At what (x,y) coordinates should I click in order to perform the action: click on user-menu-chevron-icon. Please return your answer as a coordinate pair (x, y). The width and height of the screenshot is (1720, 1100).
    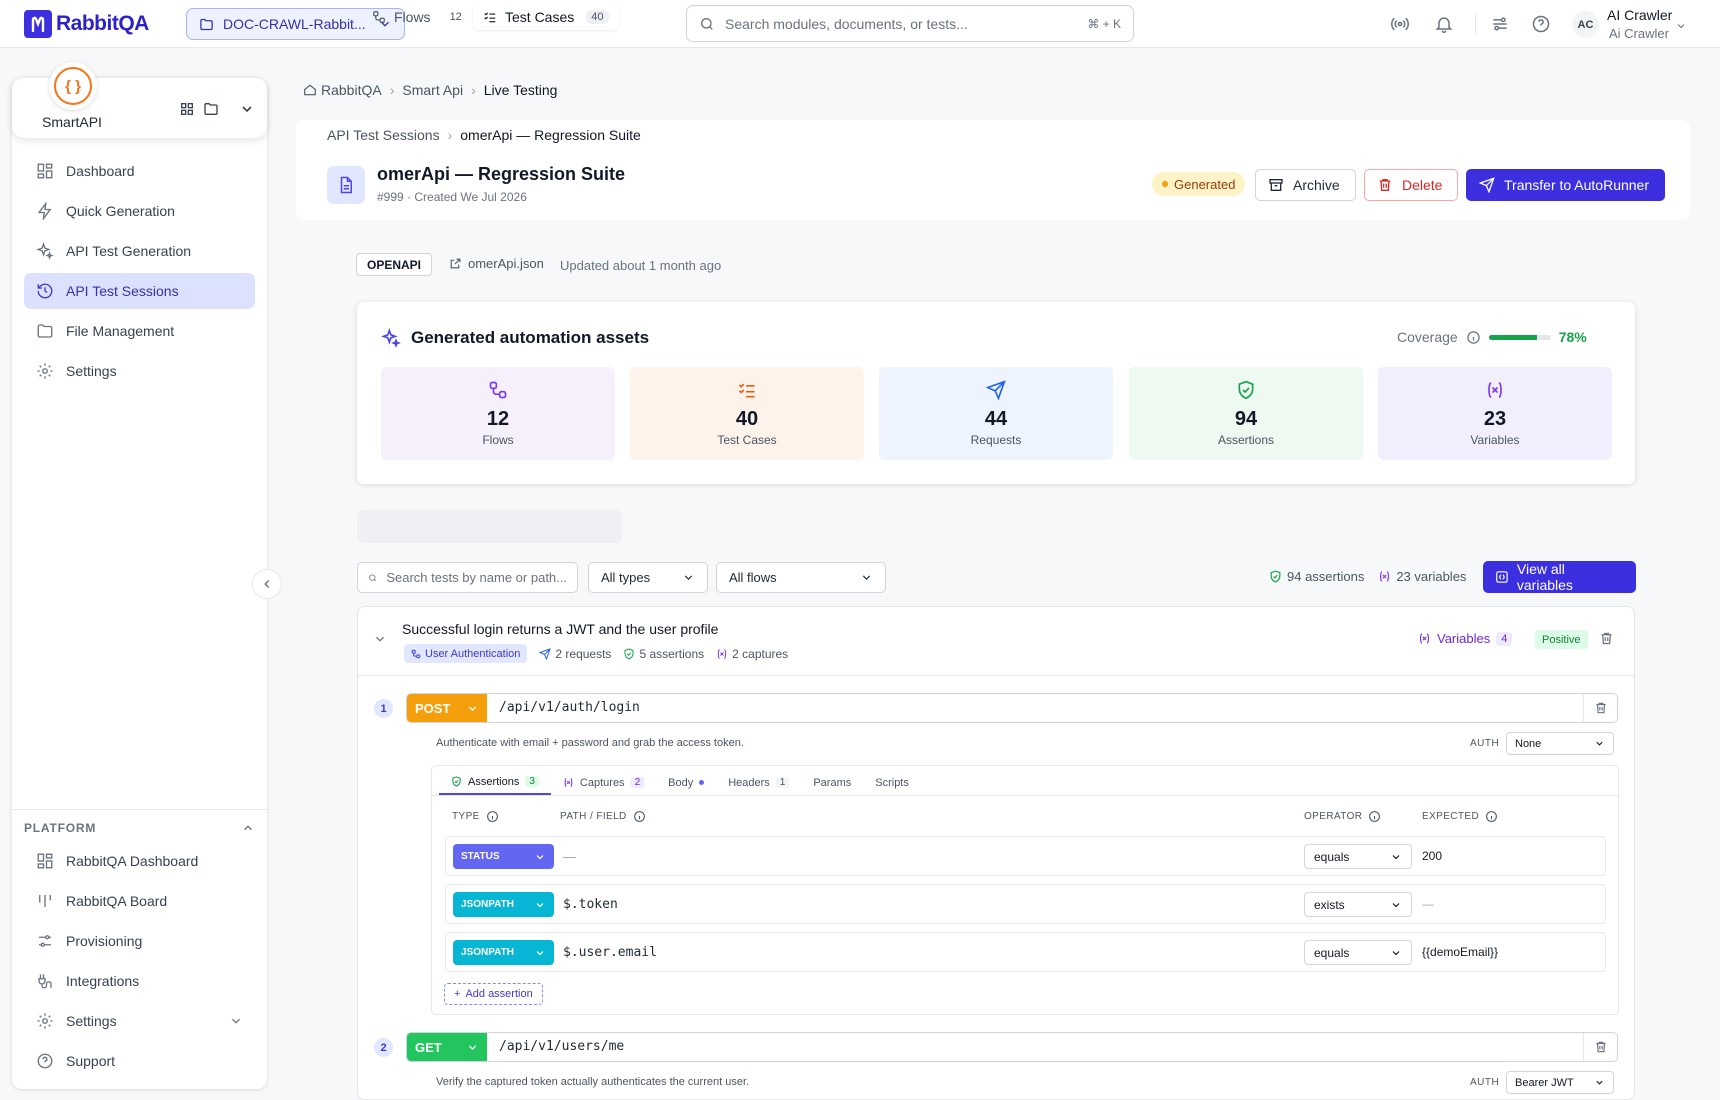
    Looking at the image, I should click on (1681, 26).